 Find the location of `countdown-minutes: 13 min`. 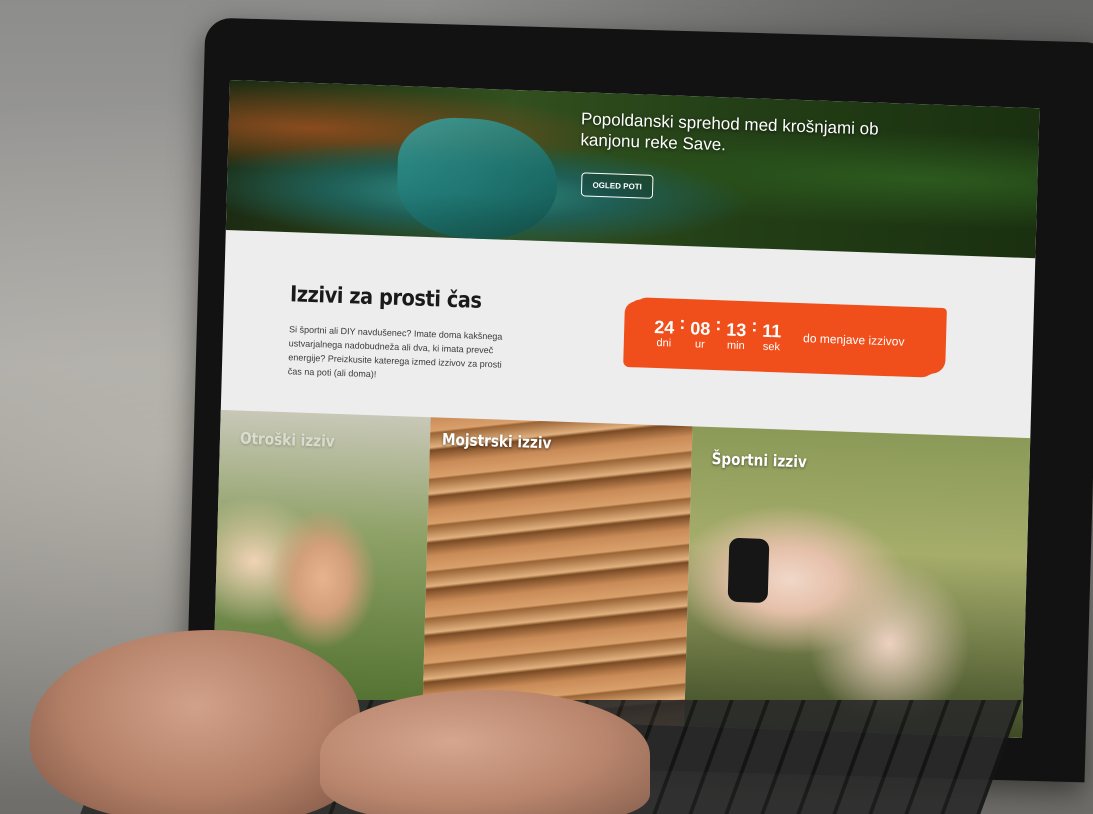

countdown-minutes: 13 min is located at coordinates (736, 336).